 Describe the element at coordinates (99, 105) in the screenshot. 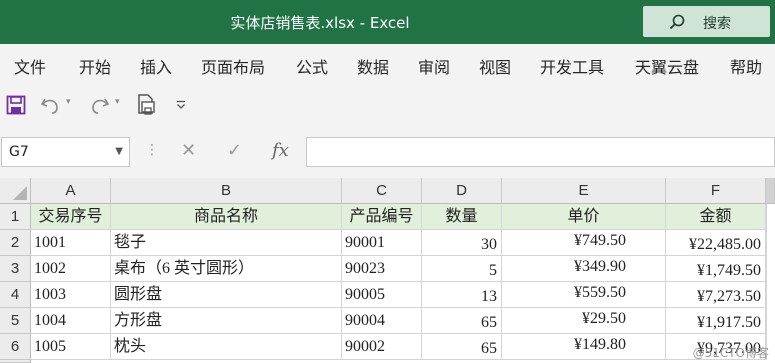

I see `redo-icon` at that location.